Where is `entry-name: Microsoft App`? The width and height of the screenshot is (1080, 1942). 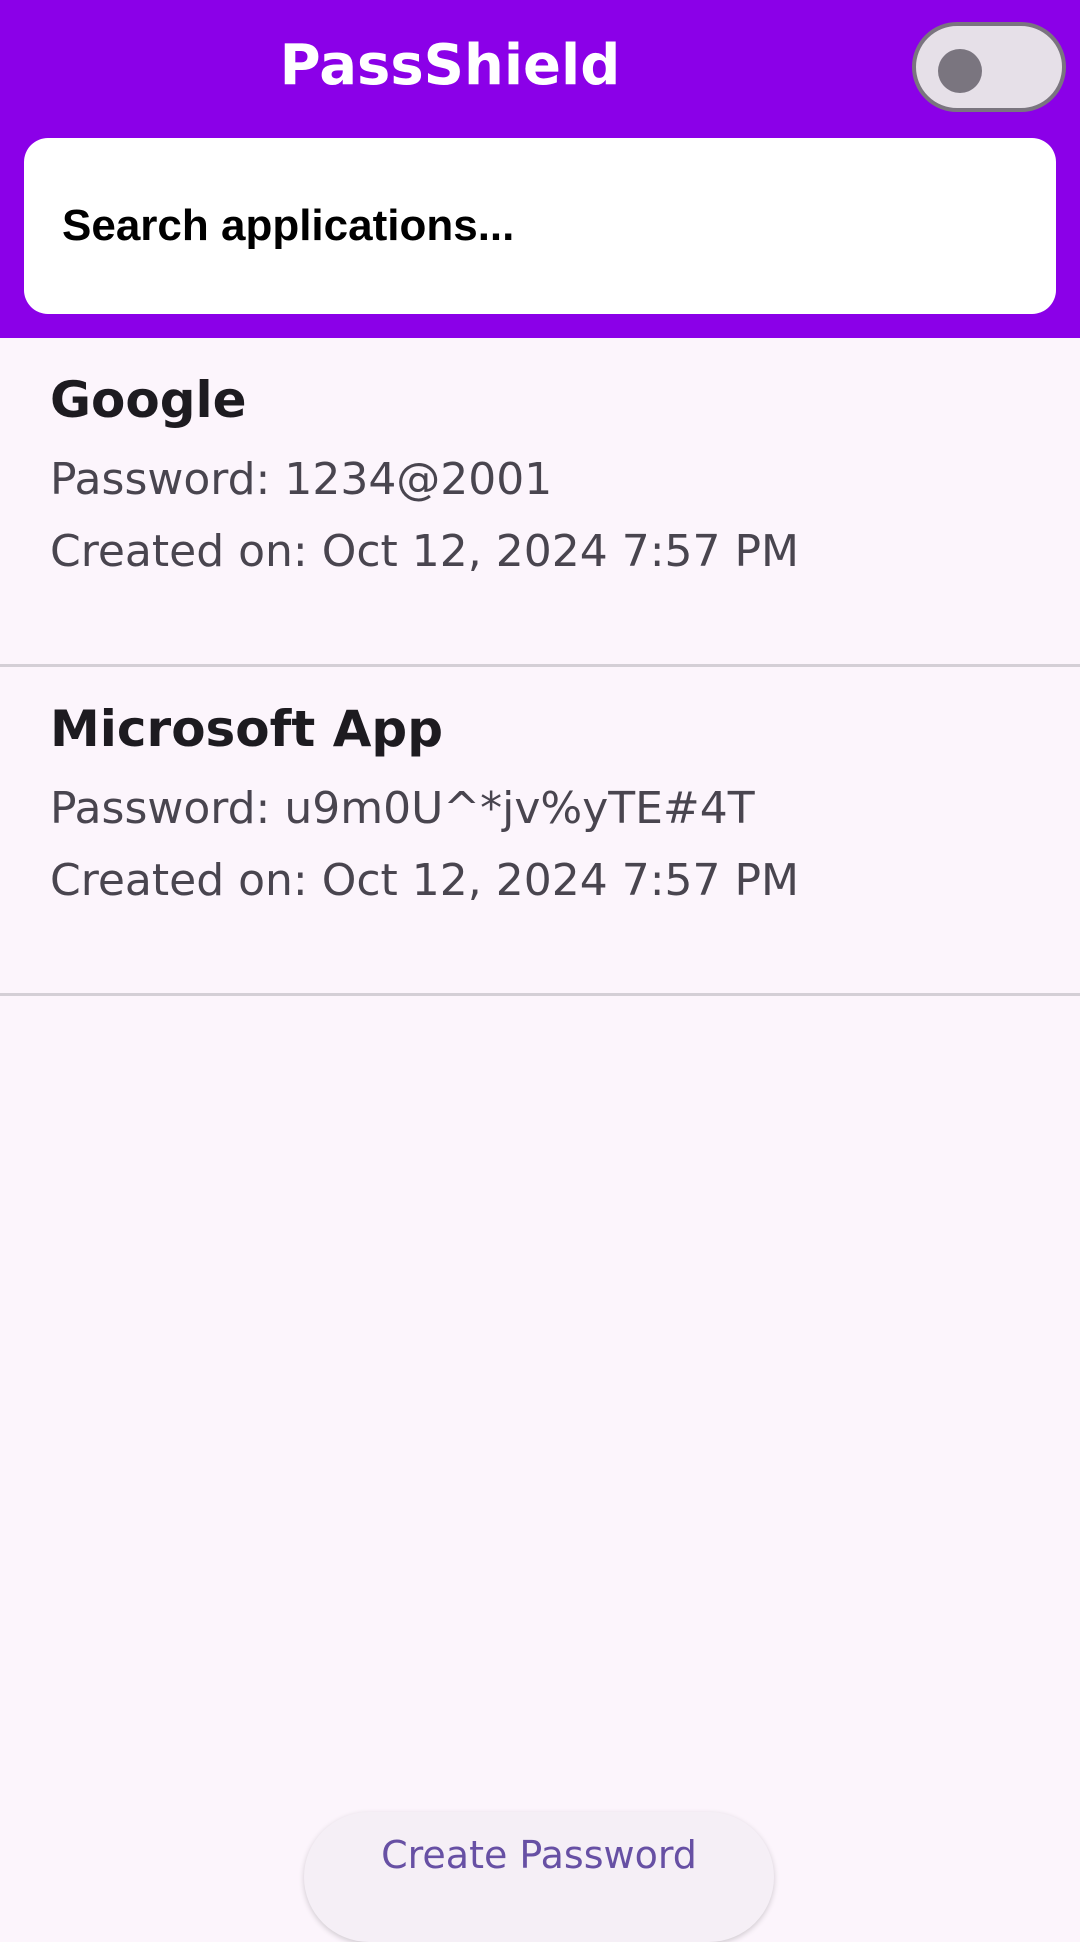 entry-name: Microsoft App is located at coordinates (246, 729).